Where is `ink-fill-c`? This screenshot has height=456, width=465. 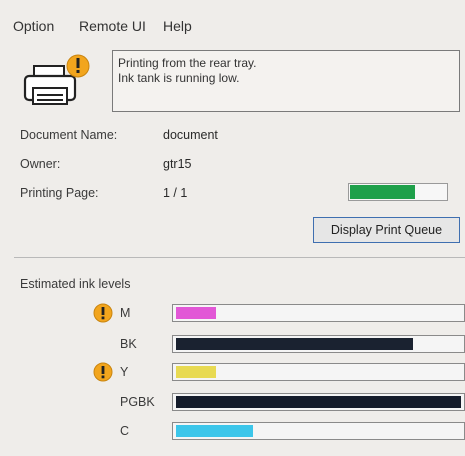
ink-fill-c is located at coordinates (214, 431).